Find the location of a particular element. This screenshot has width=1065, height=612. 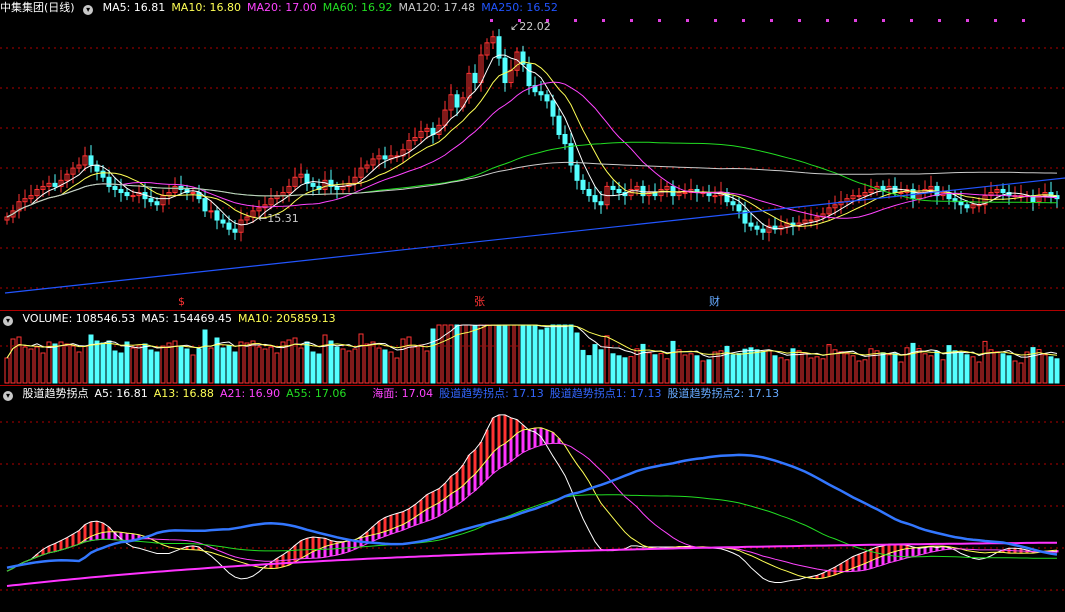

event-marker-cai: 财 is located at coordinates (714, 302).